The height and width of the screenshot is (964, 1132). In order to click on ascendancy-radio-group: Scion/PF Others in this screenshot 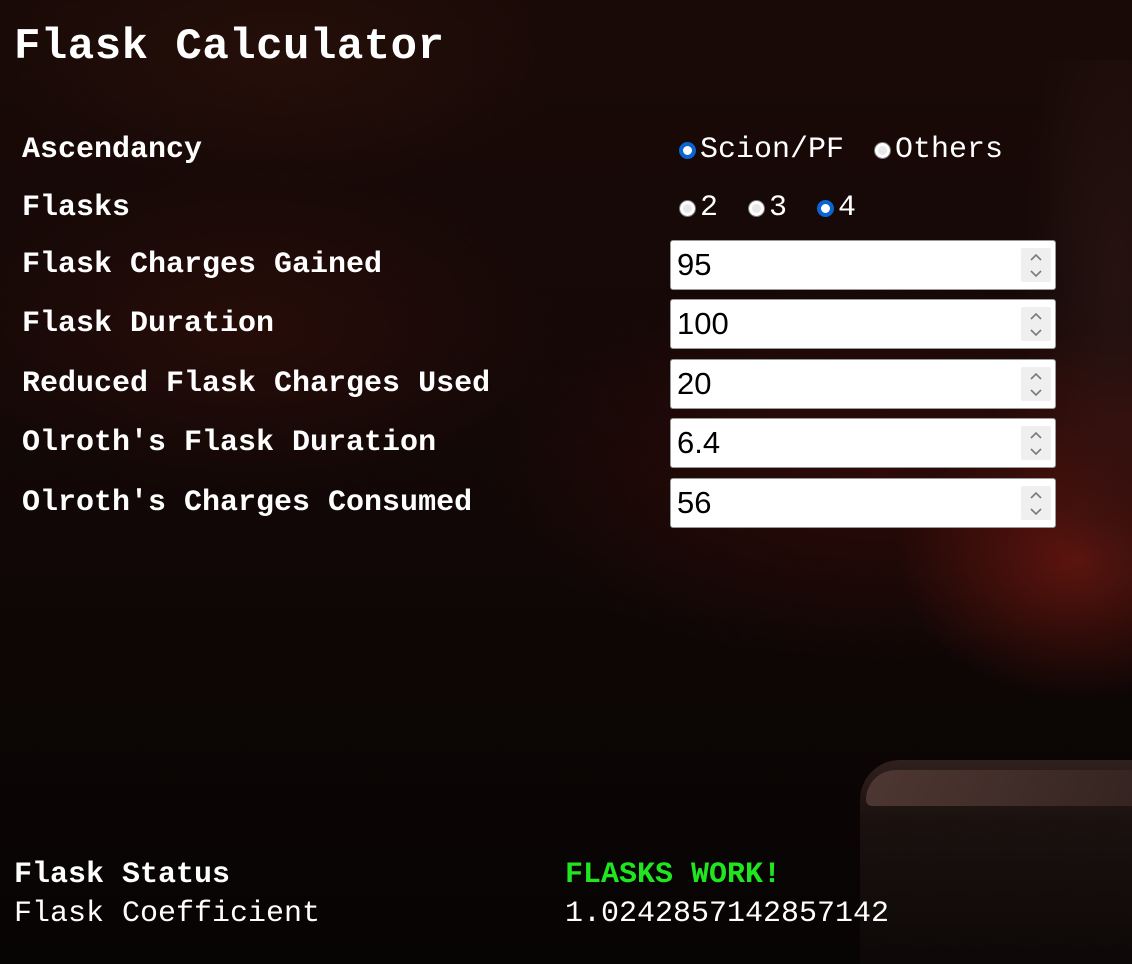, I will do `click(841, 150)`.